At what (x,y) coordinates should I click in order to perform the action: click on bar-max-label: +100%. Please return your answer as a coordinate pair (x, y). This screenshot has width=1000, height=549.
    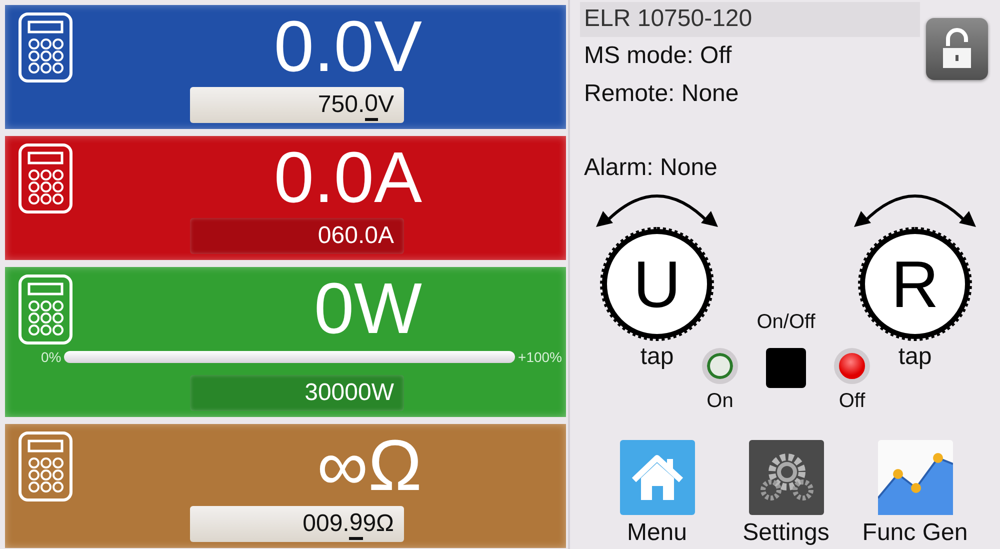
    Looking at the image, I should click on (540, 357).